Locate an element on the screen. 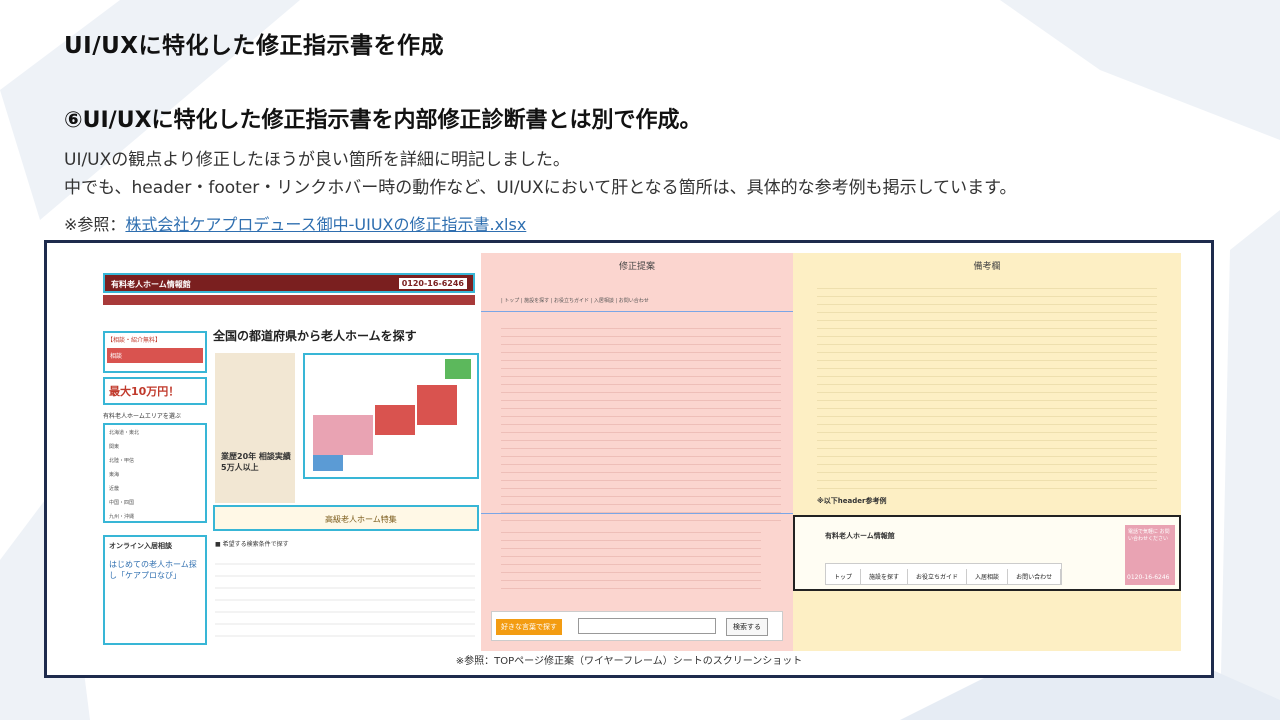 The width and height of the screenshot is (1280, 720). area-item: 九州・沖縄 is located at coordinates (121, 517).